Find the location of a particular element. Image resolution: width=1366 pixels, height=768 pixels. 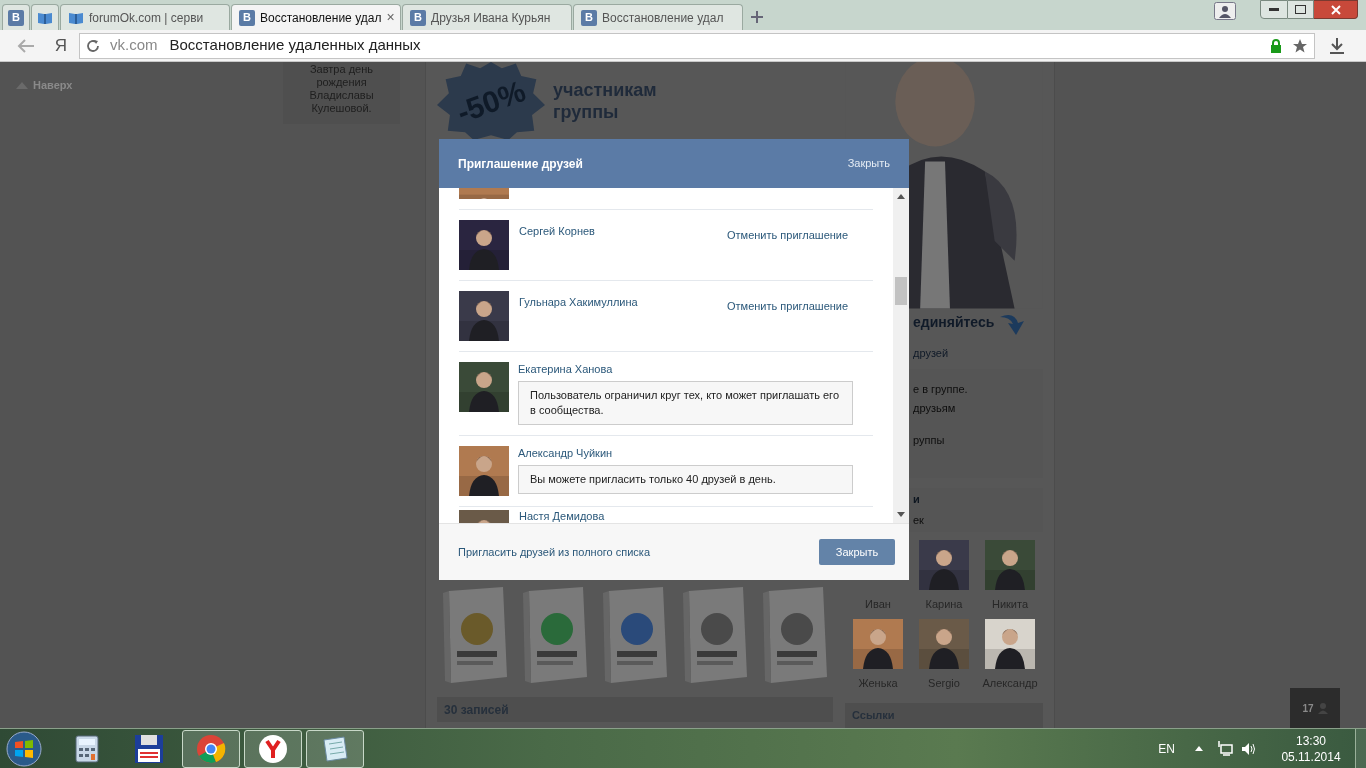

url-domain: vk.com is located at coordinates (134, 45).